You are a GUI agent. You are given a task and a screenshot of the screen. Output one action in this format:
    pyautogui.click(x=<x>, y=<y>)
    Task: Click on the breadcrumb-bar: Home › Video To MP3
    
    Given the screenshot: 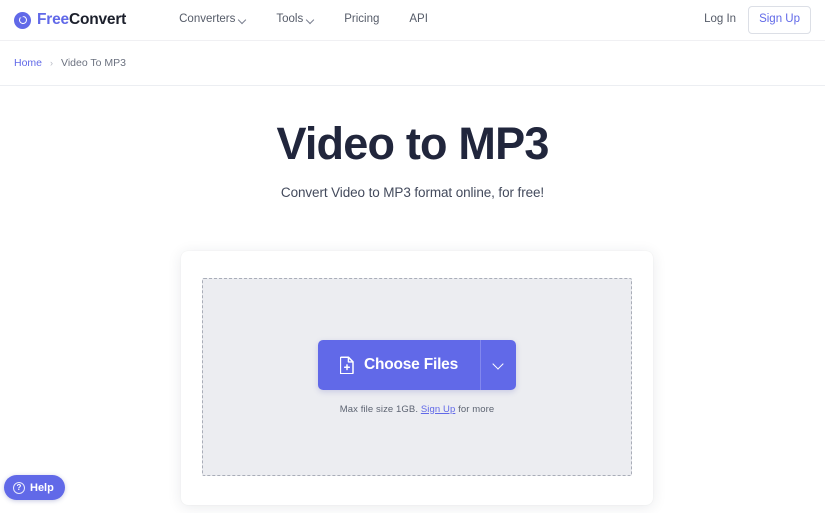 What is the action you would take?
    pyautogui.click(x=412, y=63)
    